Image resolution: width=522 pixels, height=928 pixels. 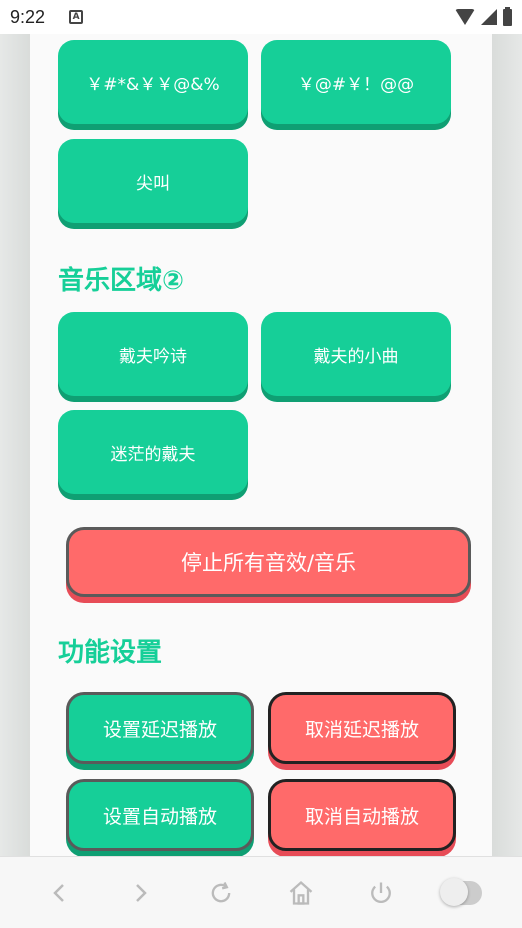 I want to click on status-bar: 9:22 A, so click(x=261, y=17).